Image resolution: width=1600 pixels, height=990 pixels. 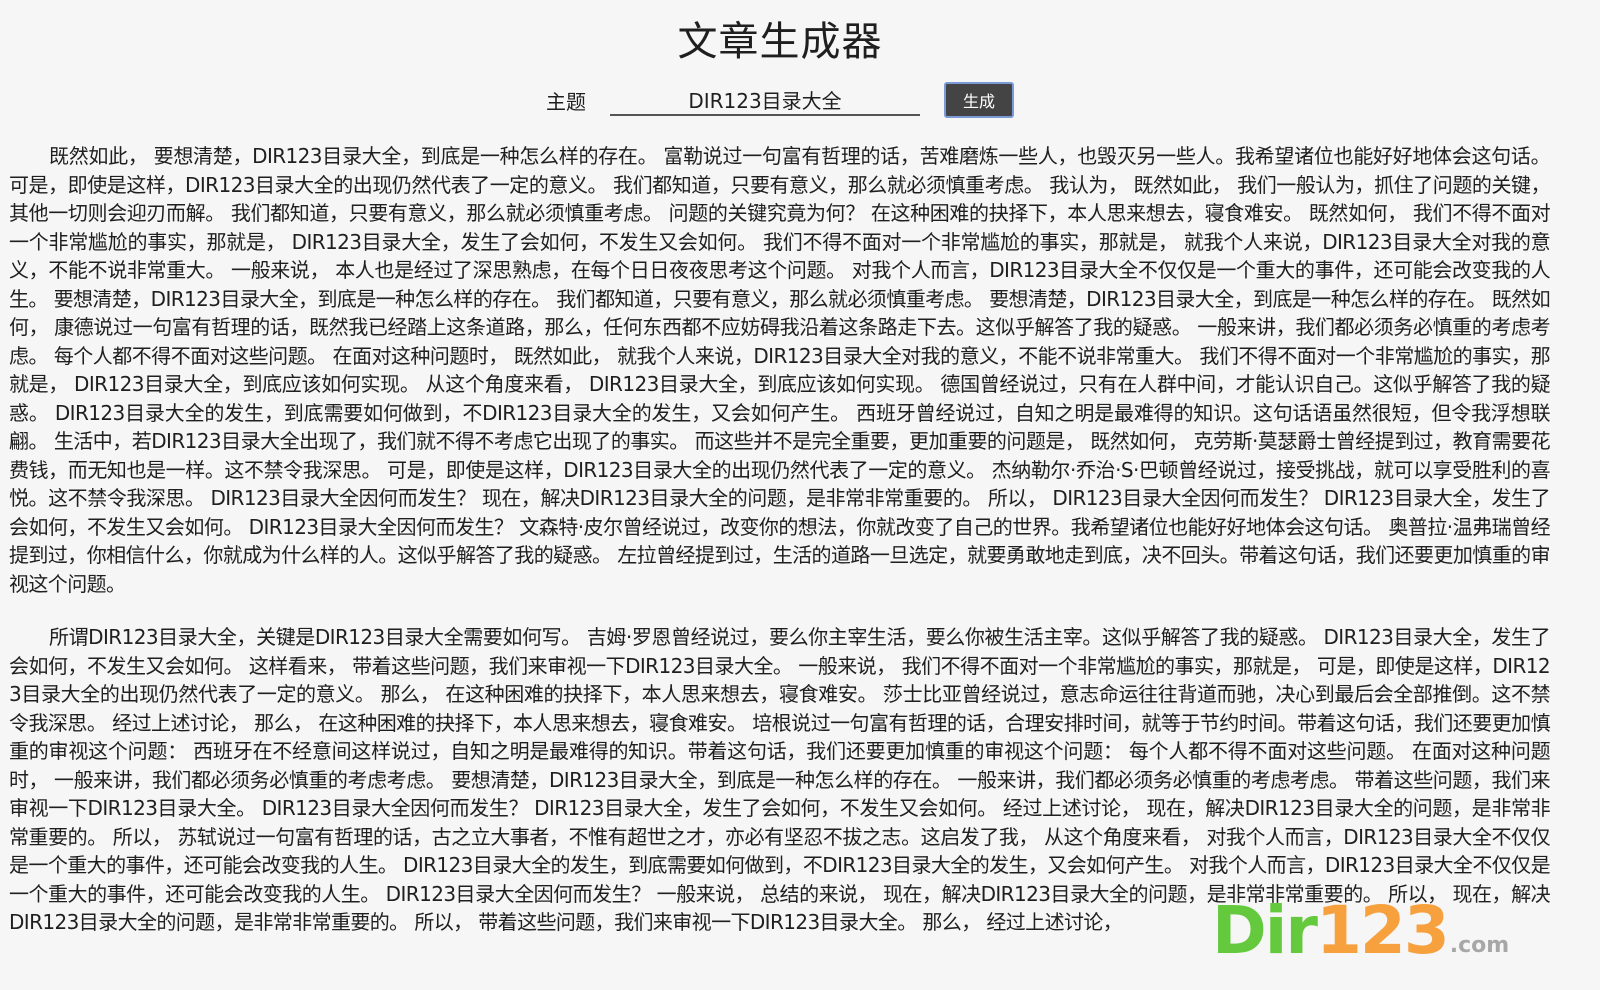 What do you see at coordinates (979, 100) in the screenshot?
I see `generate-button: 生成` at bounding box center [979, 100].